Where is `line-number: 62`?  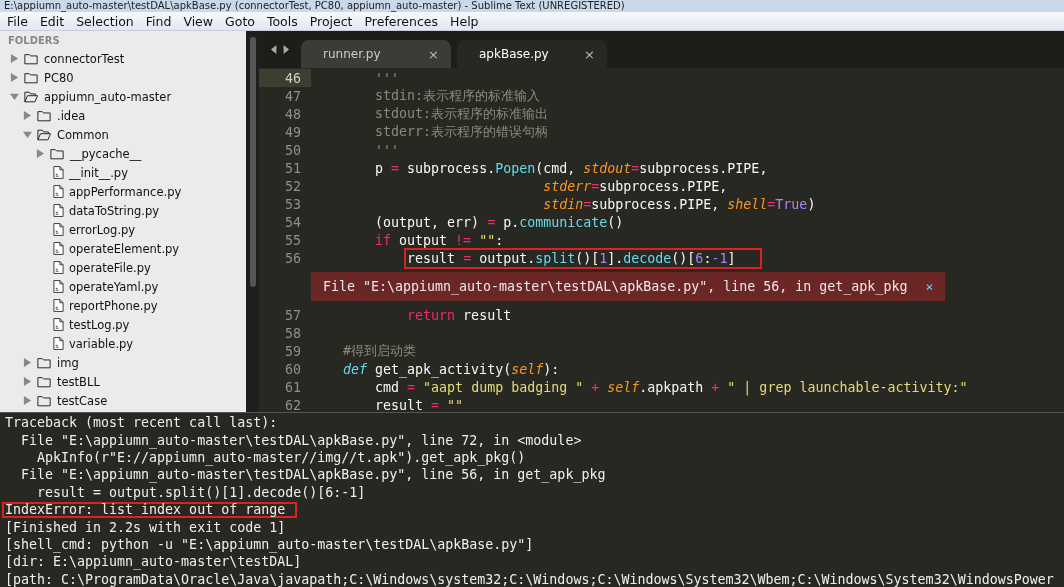
line-number: 62 is located at coordinates (293, 404).